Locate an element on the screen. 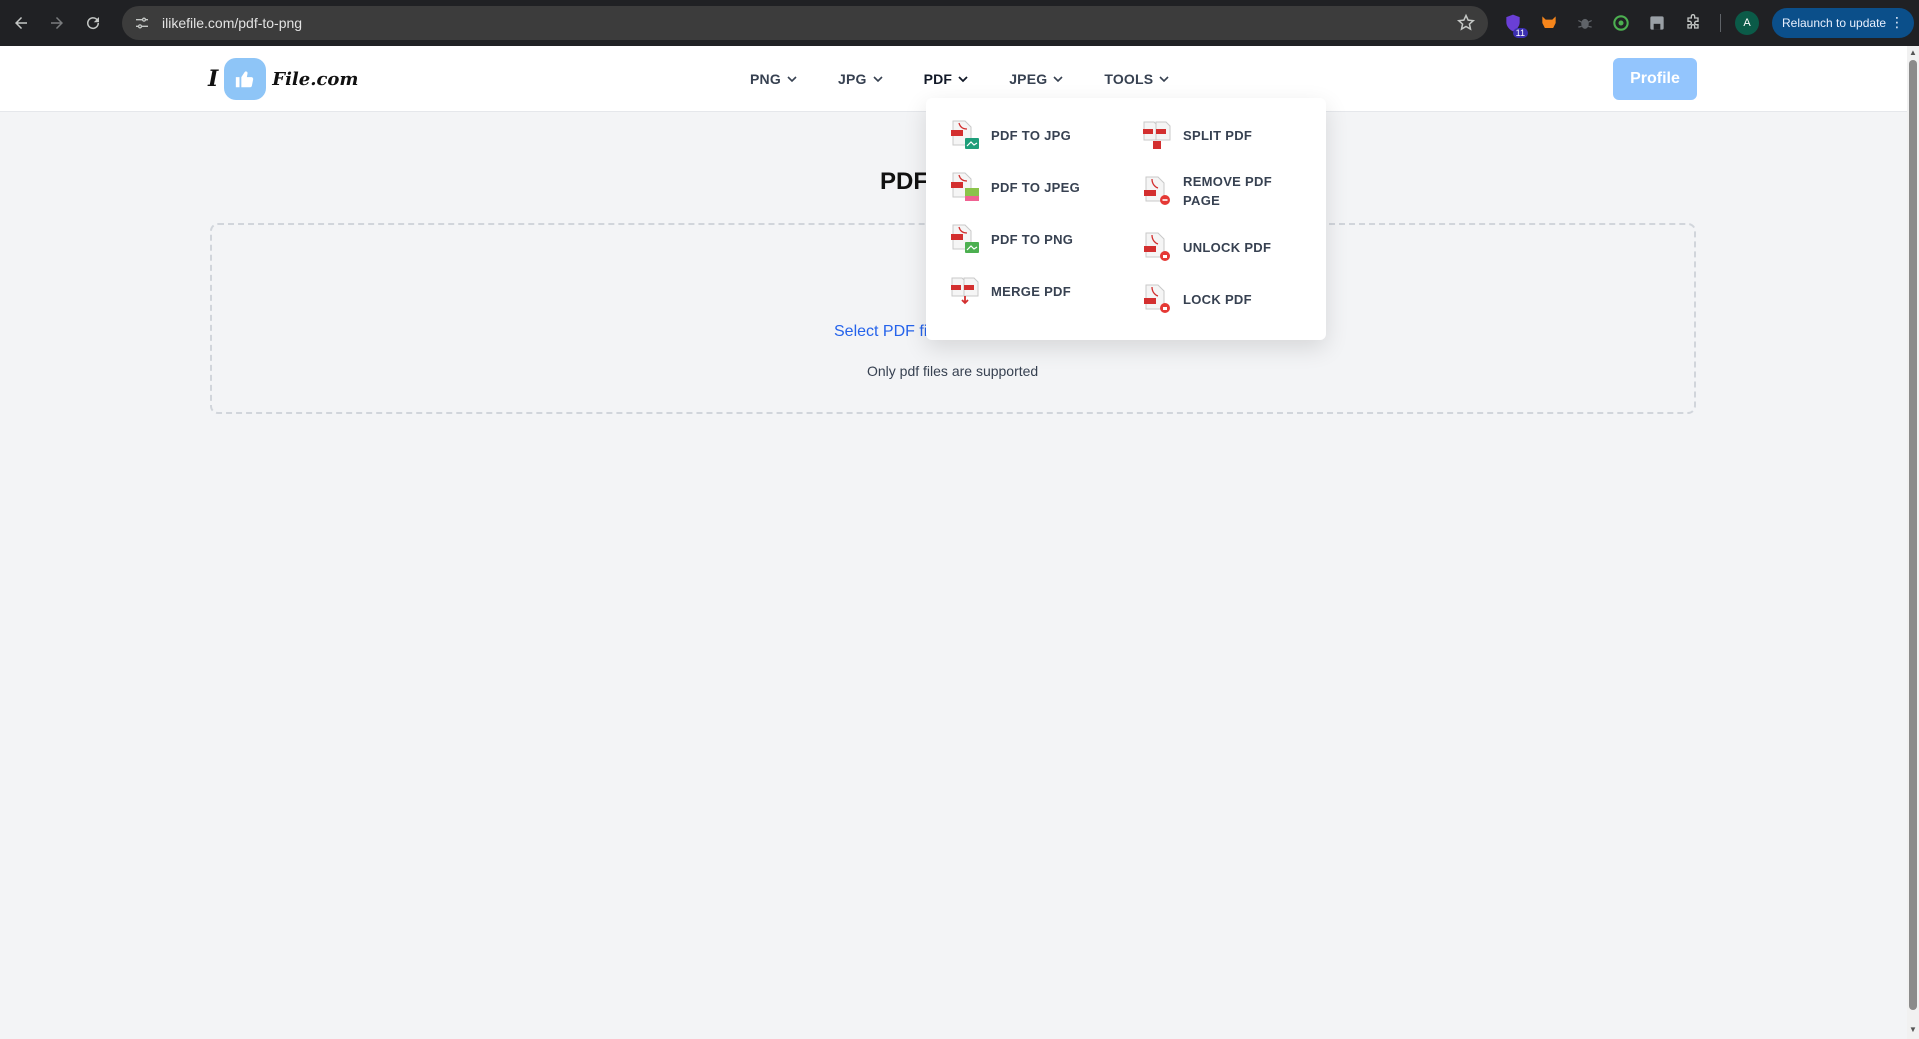  save-icon is located at coordinates (1657, 23).